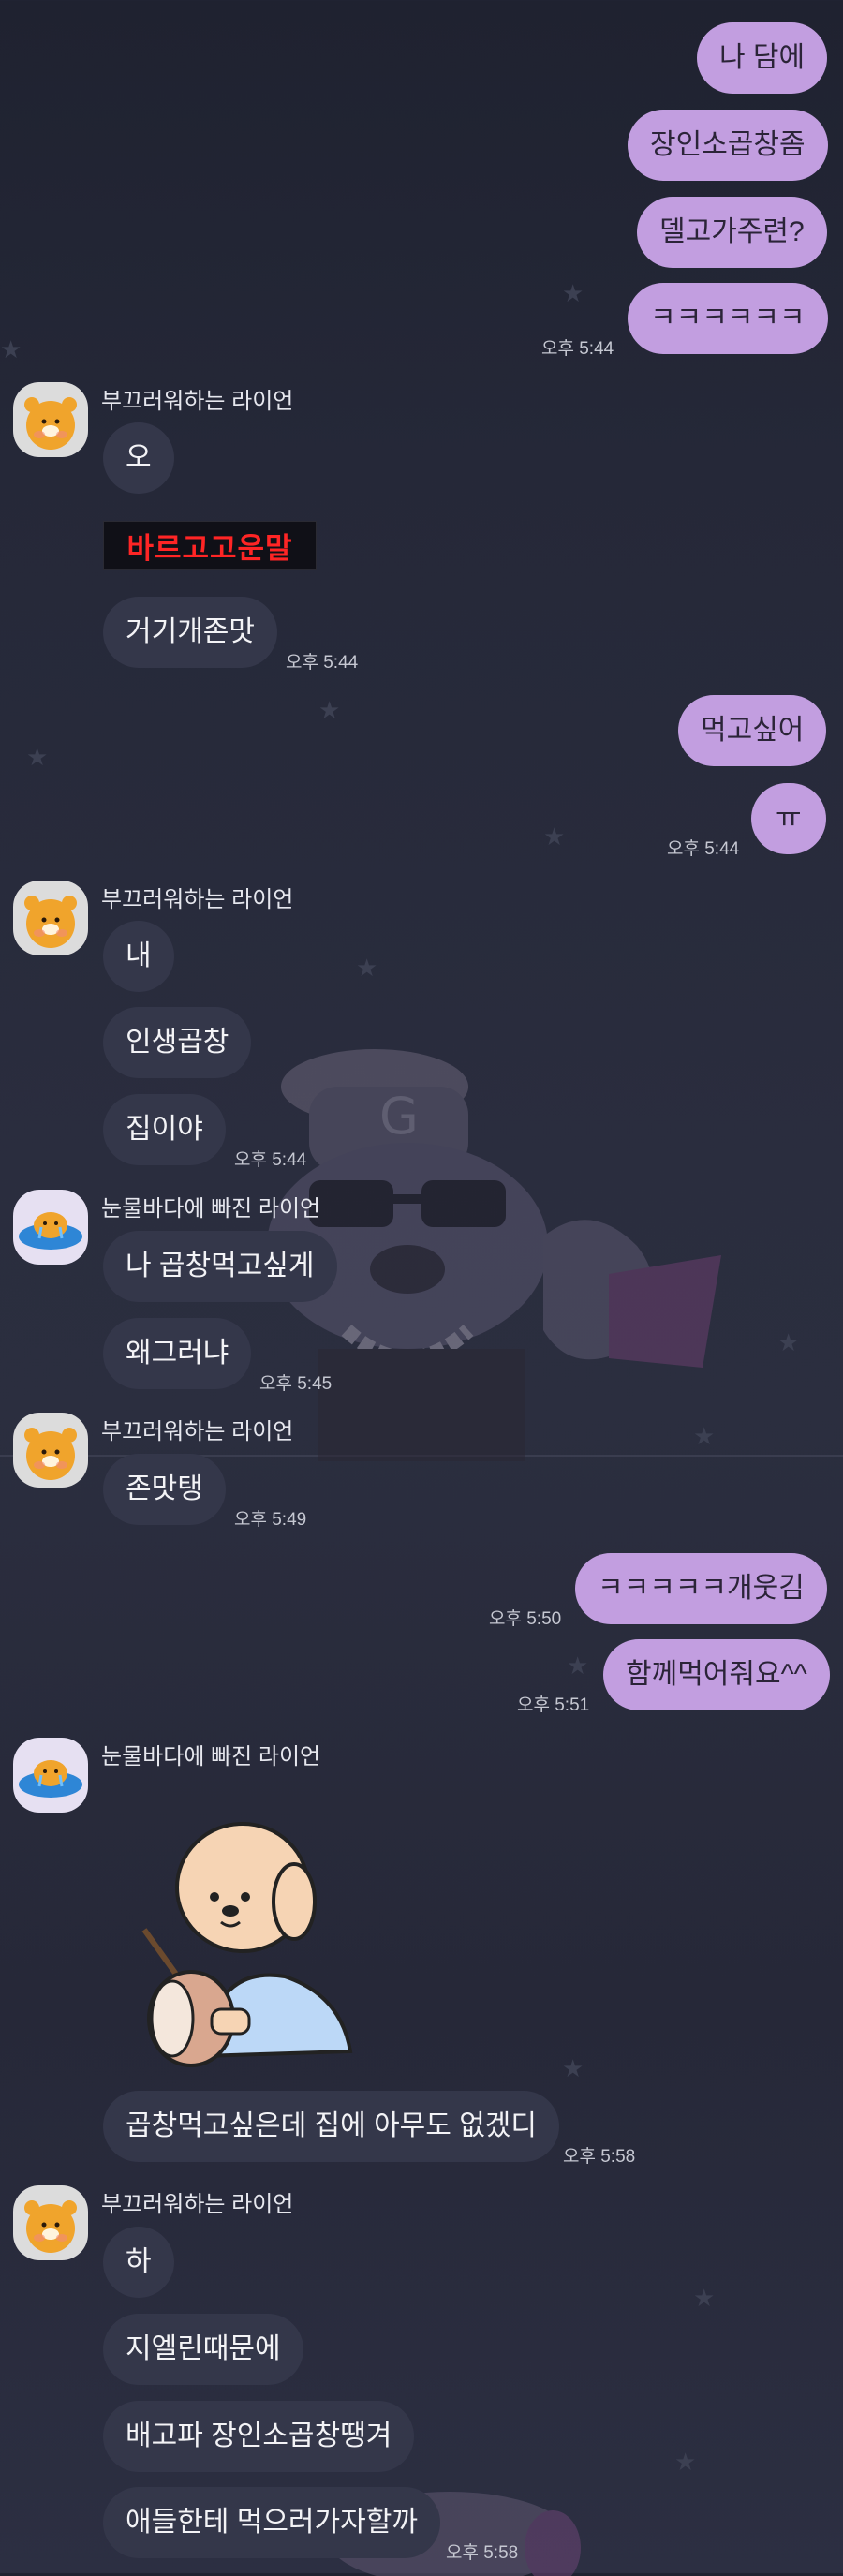  I want to click on hidden-message-bubble: 바르고고운말, so click(210, 545).